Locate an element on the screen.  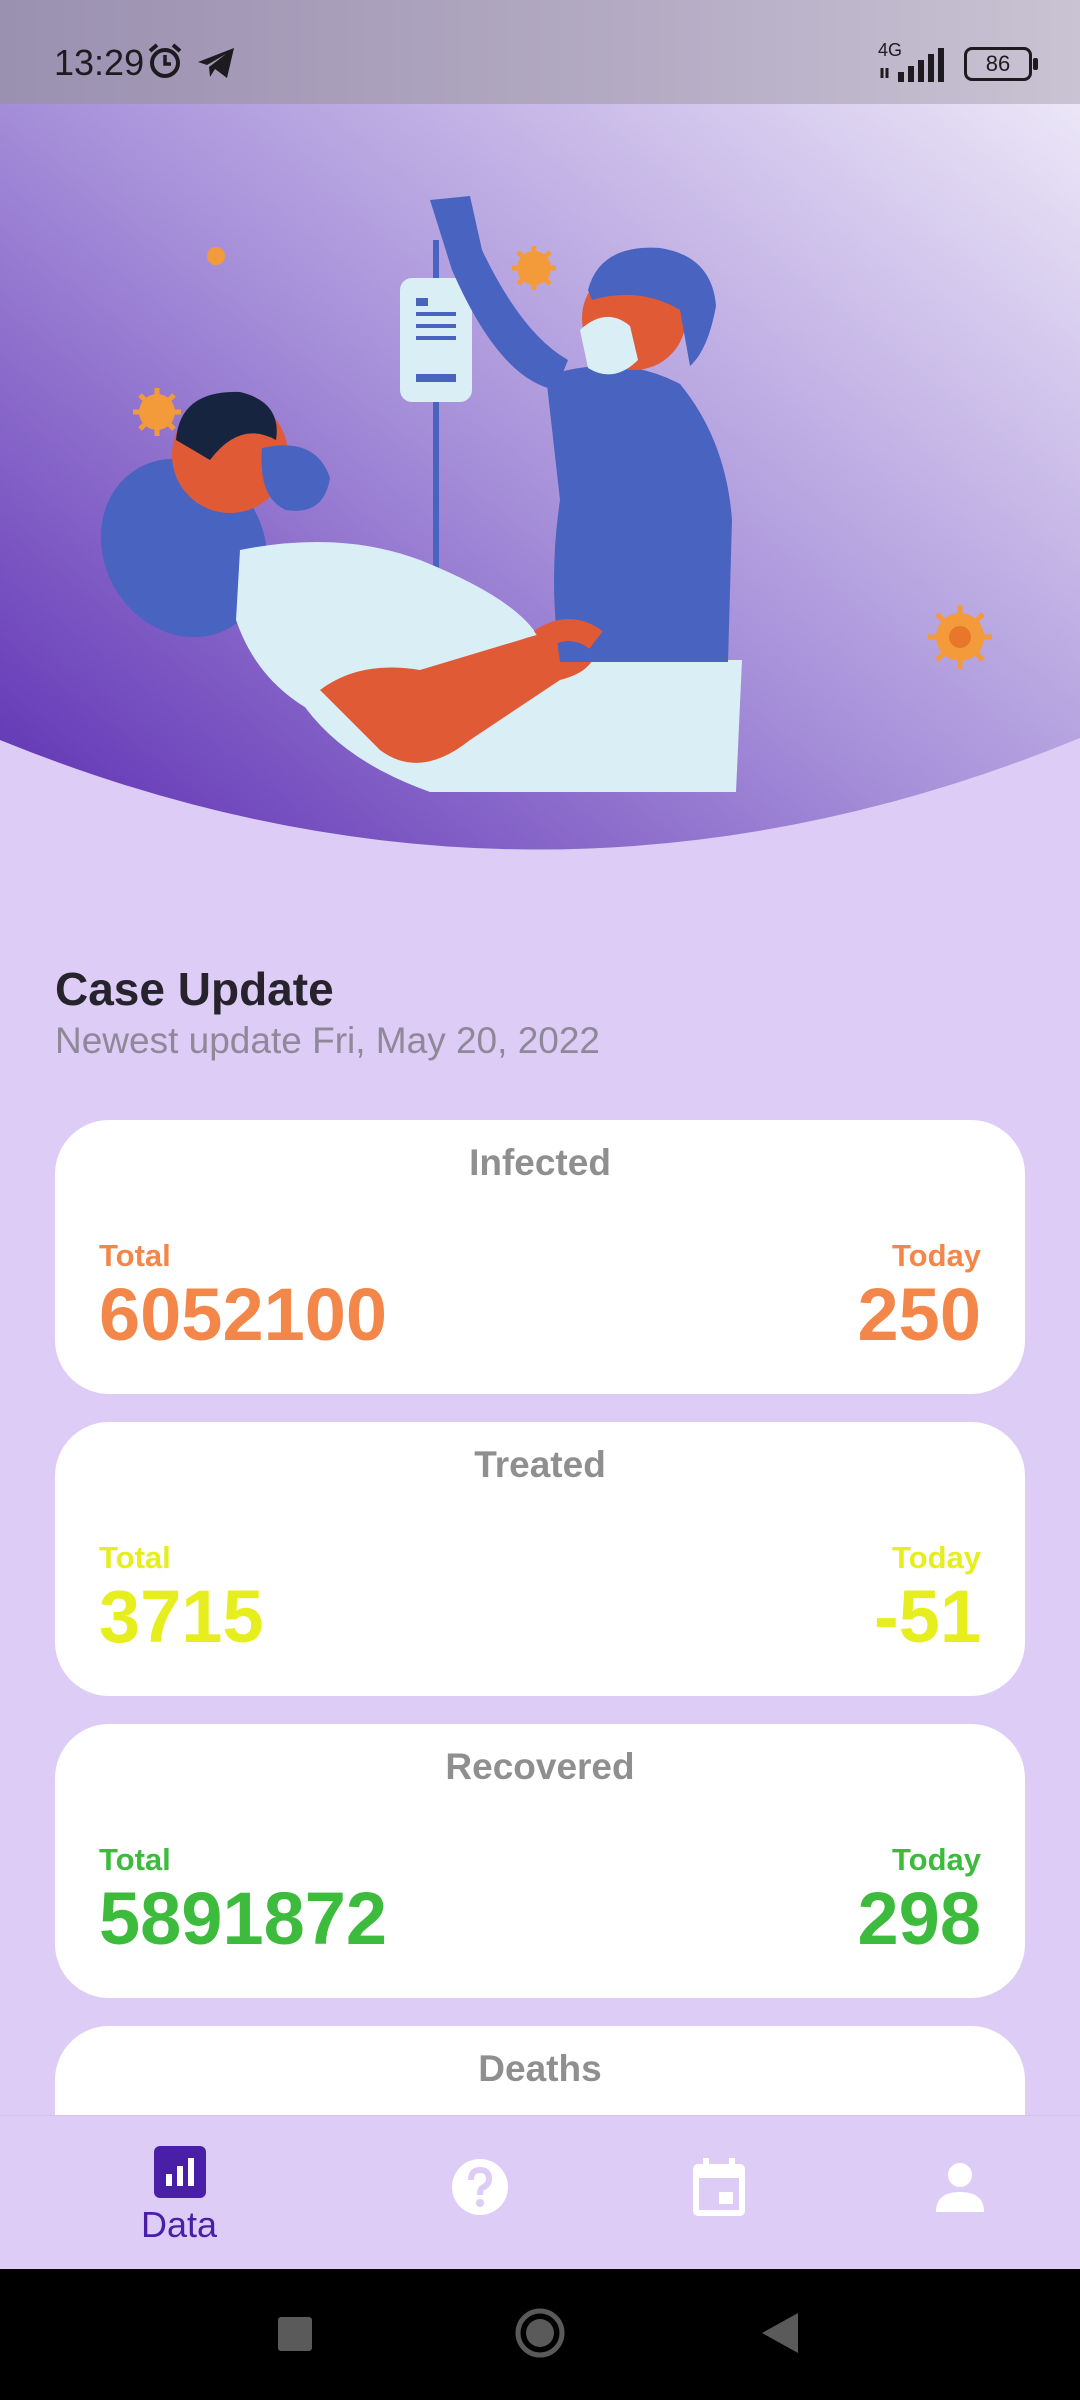
help-icon is located at coordinates (480, 2189).